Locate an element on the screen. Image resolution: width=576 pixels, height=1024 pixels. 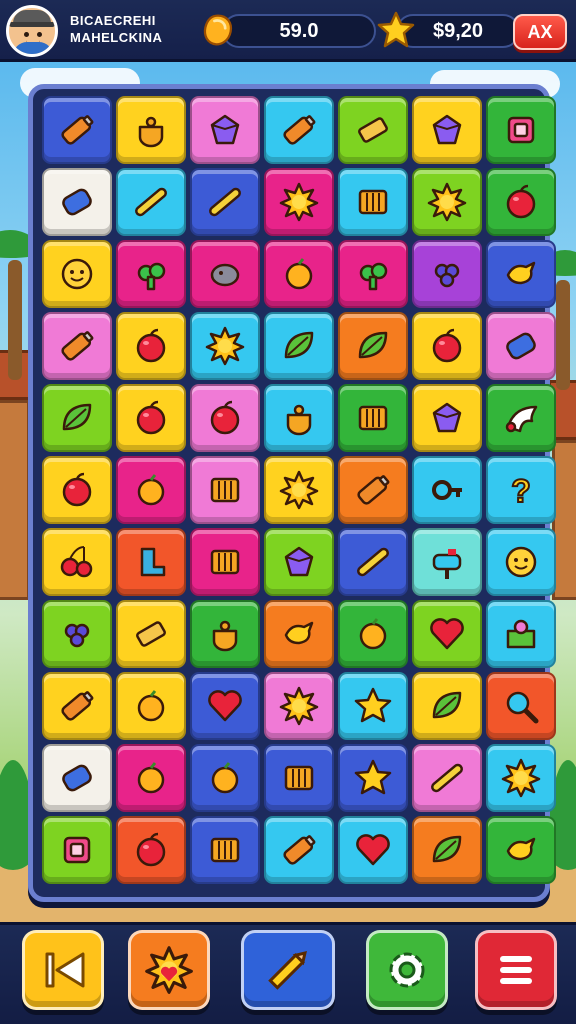
stick-icon is located at coordinates (151, 202).